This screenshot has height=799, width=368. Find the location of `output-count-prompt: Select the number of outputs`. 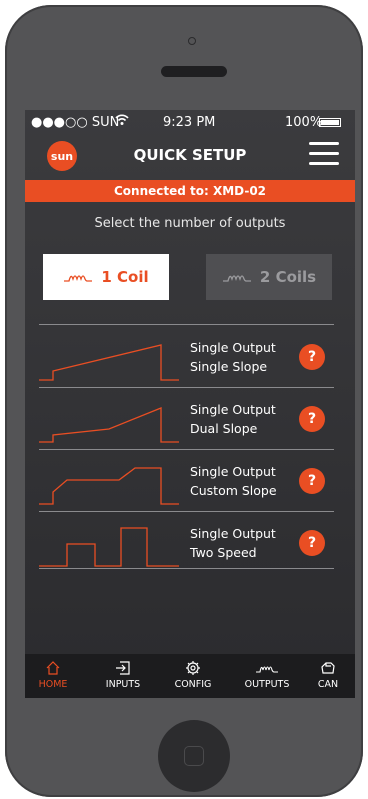

output-count-prompt: Select the number of outputs is located at coordinates (190, 223).